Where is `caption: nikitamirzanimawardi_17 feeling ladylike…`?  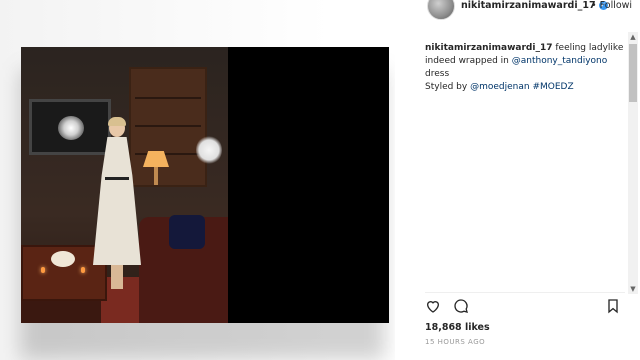
caption: nikitamirzanimawardi_17 feeling ladylike… is located at coordinates (527, 68).